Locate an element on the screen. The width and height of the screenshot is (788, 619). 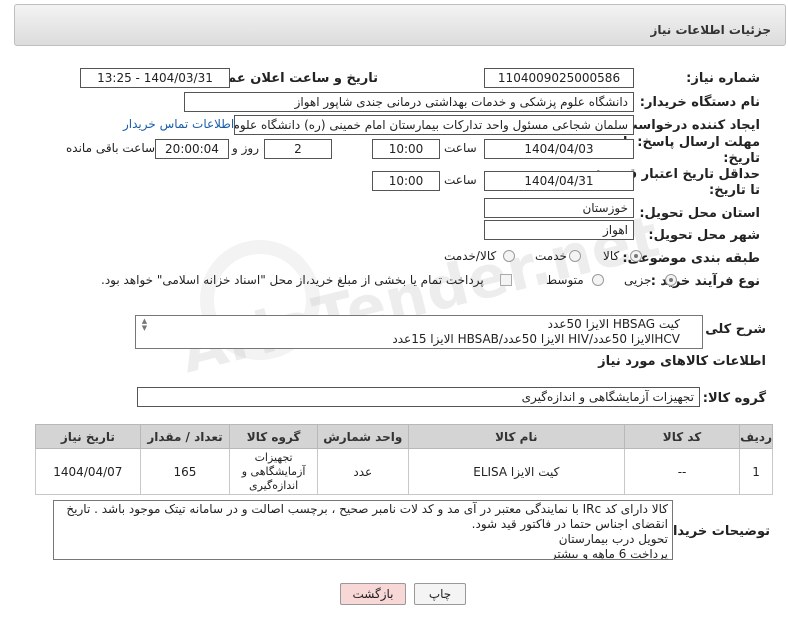
col-goods-name: نام کالا is located at coordinates (516, 436).